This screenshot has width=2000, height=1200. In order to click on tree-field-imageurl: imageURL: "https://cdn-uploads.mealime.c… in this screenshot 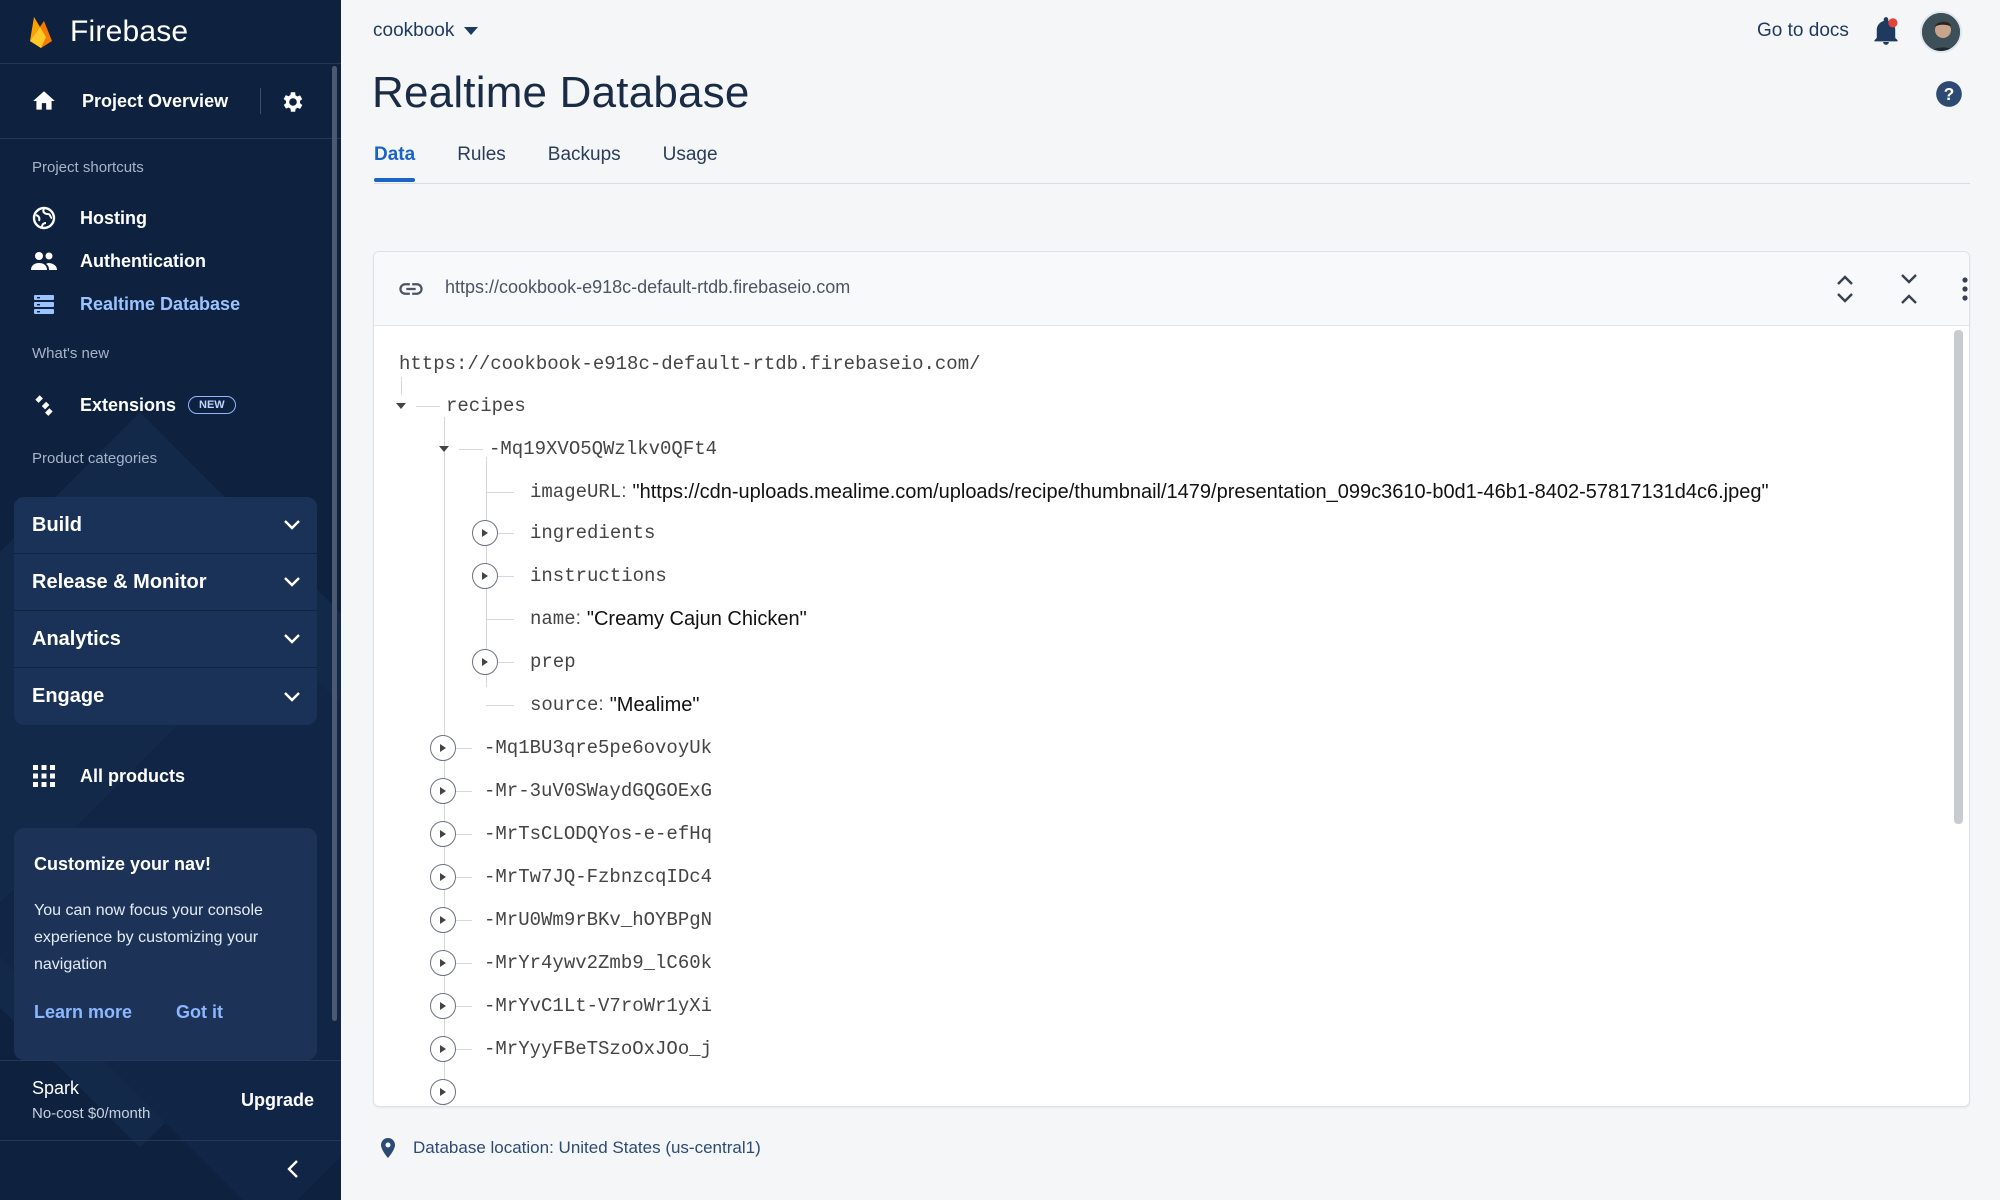, I will do `click(1127, 492)`.